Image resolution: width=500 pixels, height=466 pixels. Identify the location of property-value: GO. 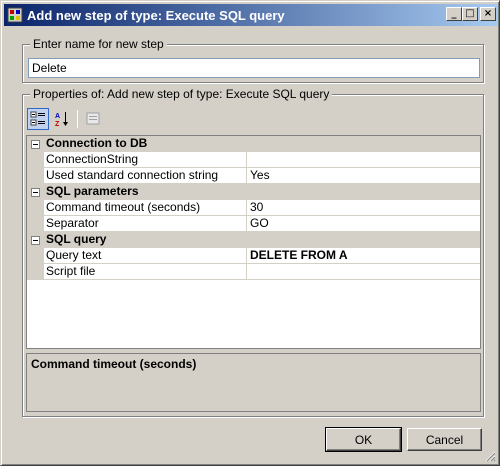
(363, 224).